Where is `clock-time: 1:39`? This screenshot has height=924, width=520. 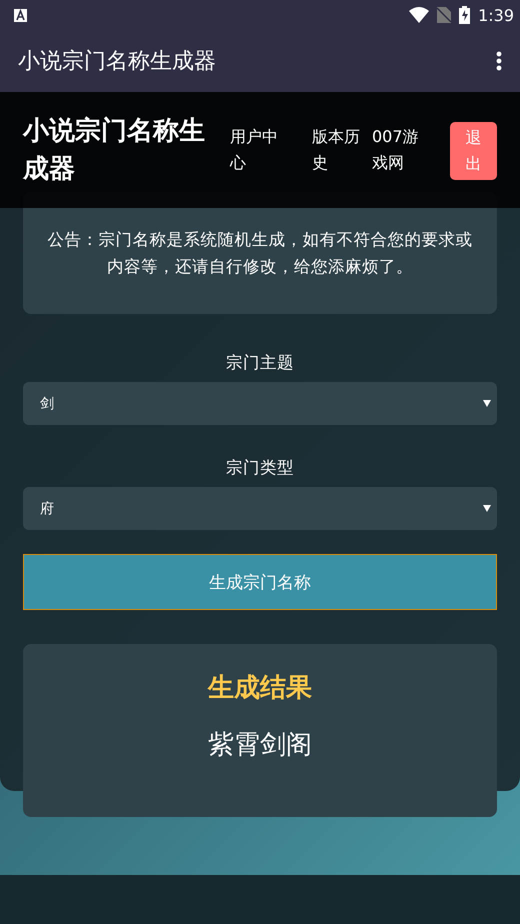
clock-time: 1:39 is located at coordinates (496, 15).